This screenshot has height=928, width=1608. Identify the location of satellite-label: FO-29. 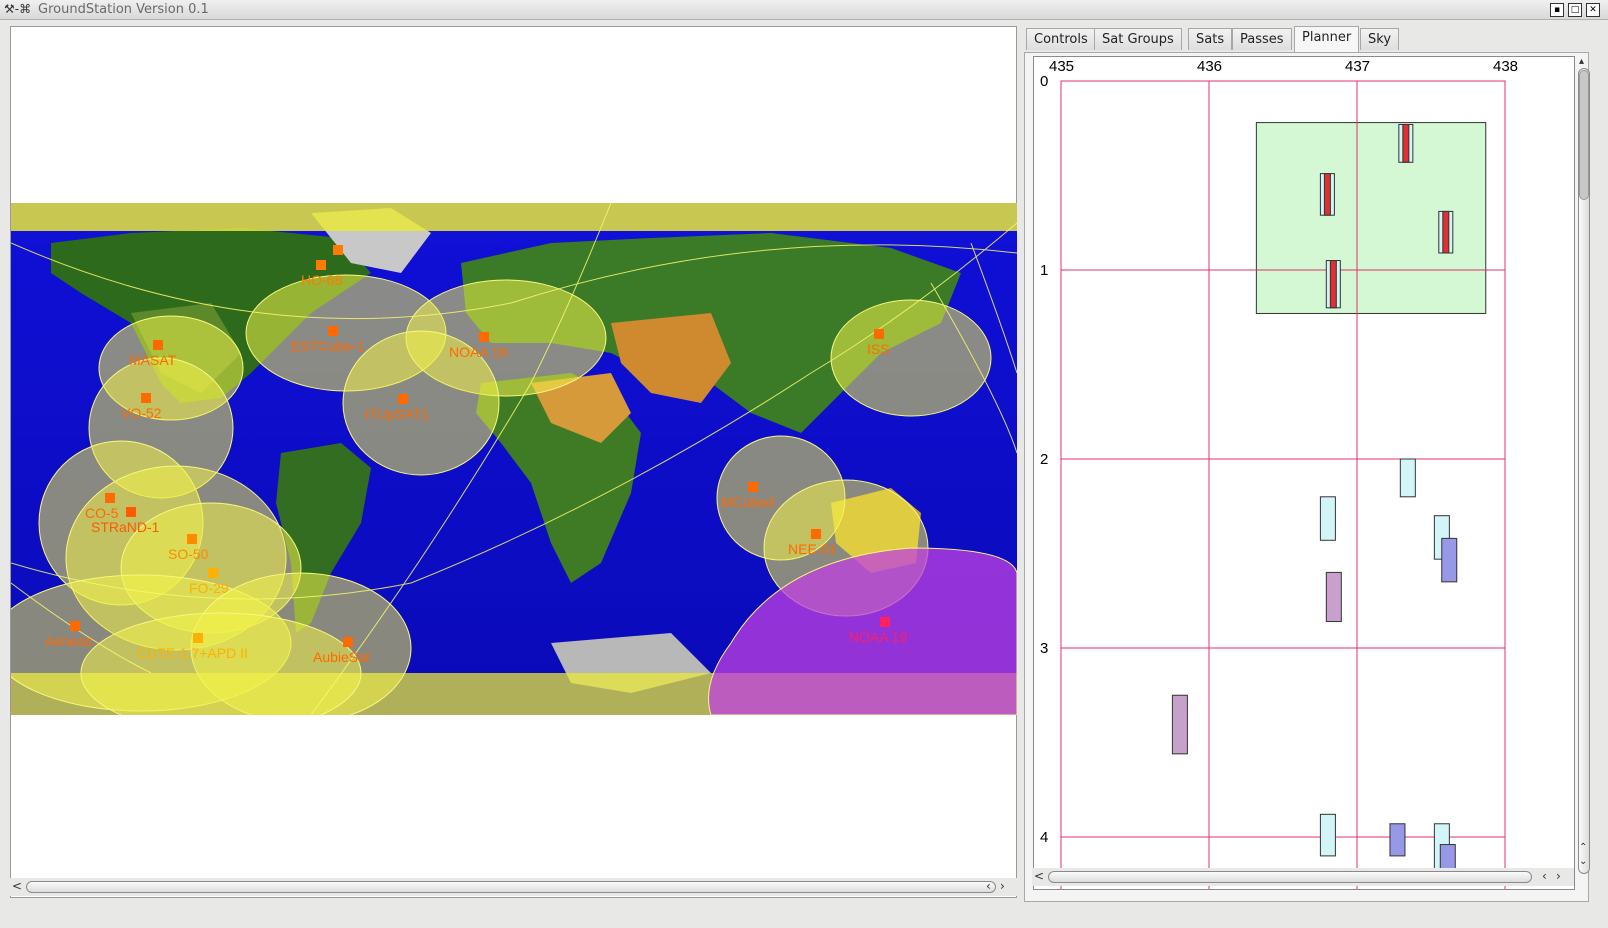
(209, 588).